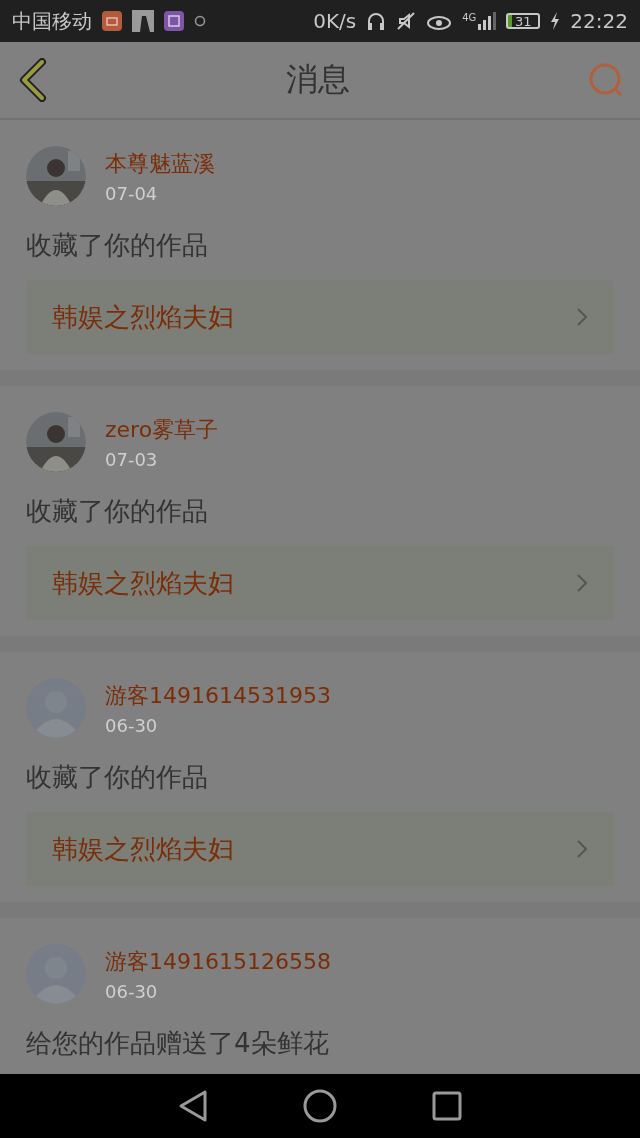 Image resolution: width=640 pixels, height=1138 pixels. Describe the element at coordinates (132, 193) in the screenshot. I see `message-date: 07-04` at that location.